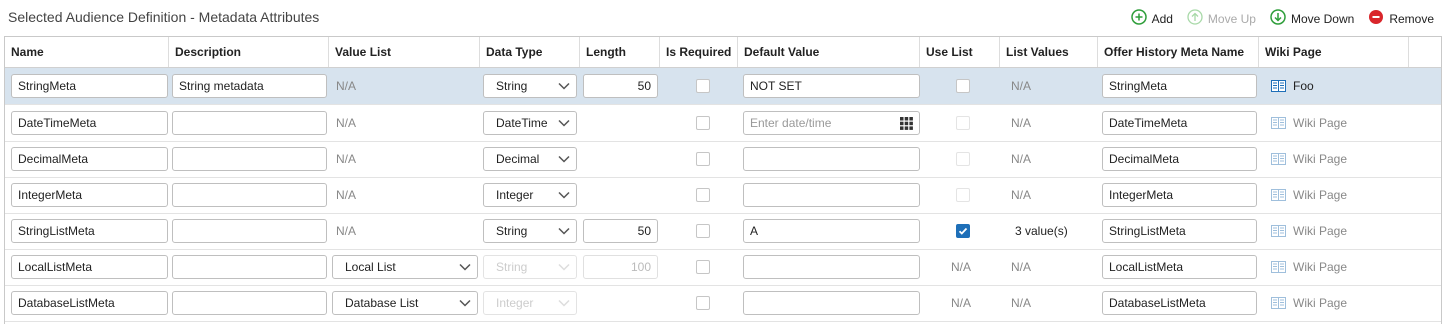  Describe the element at coordinates (1041, 231) in the screenshot. I see `list-values-link: 3 value(s)` at that location.